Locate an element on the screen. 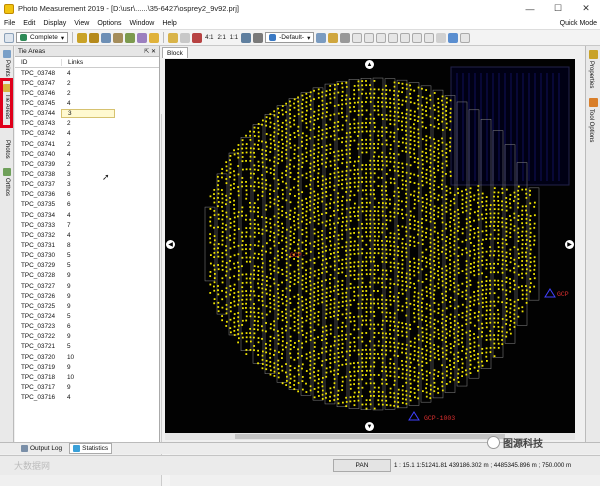  table-row: TPC_03730 5 is located at coordinates (81, 256).